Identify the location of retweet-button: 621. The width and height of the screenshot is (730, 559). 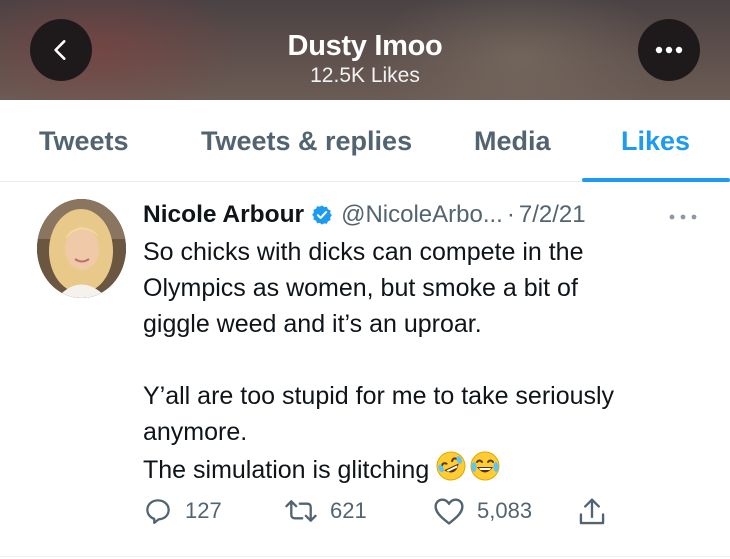
(325, 511).